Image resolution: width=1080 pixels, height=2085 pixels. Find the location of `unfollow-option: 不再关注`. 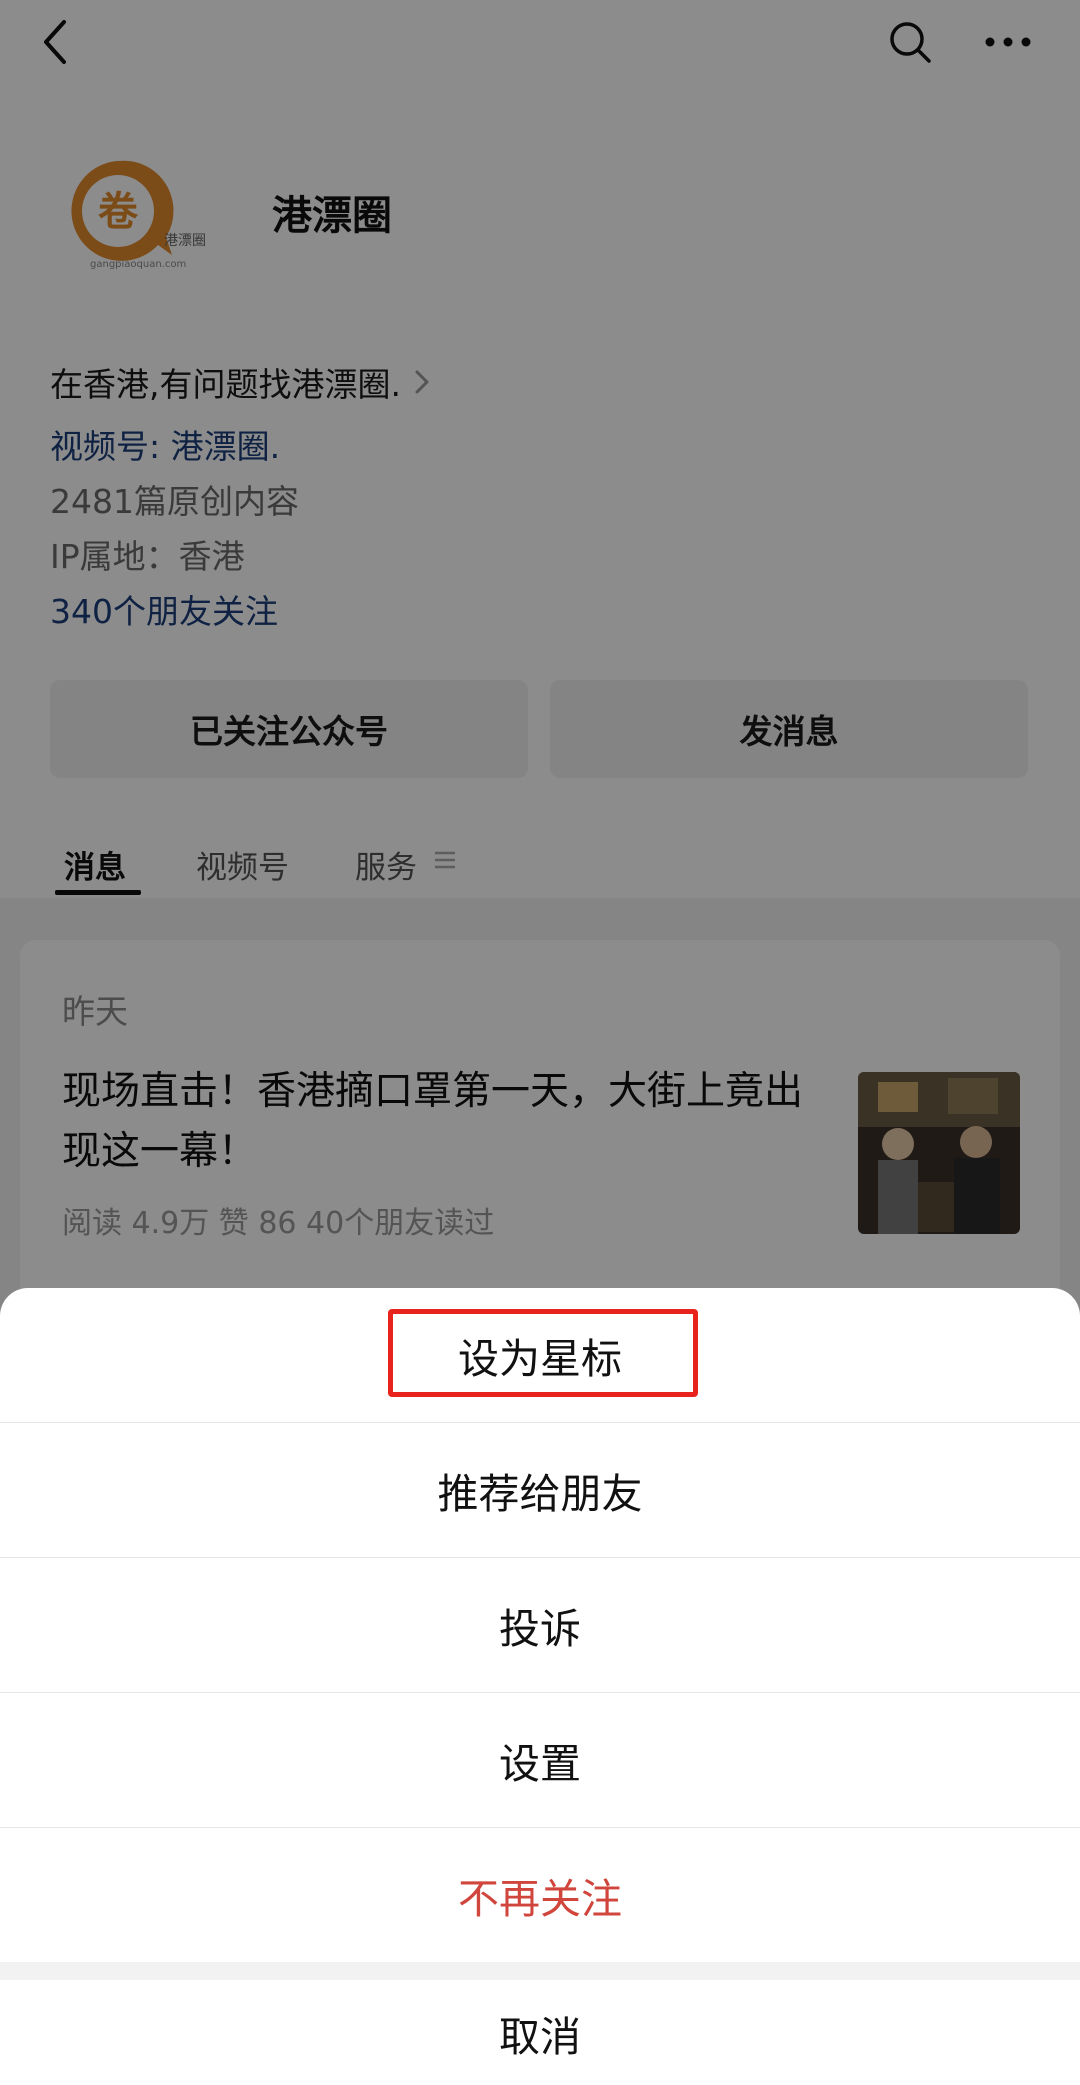

unfollow-option: 不再关注 is located at coordinates (540, 1895).